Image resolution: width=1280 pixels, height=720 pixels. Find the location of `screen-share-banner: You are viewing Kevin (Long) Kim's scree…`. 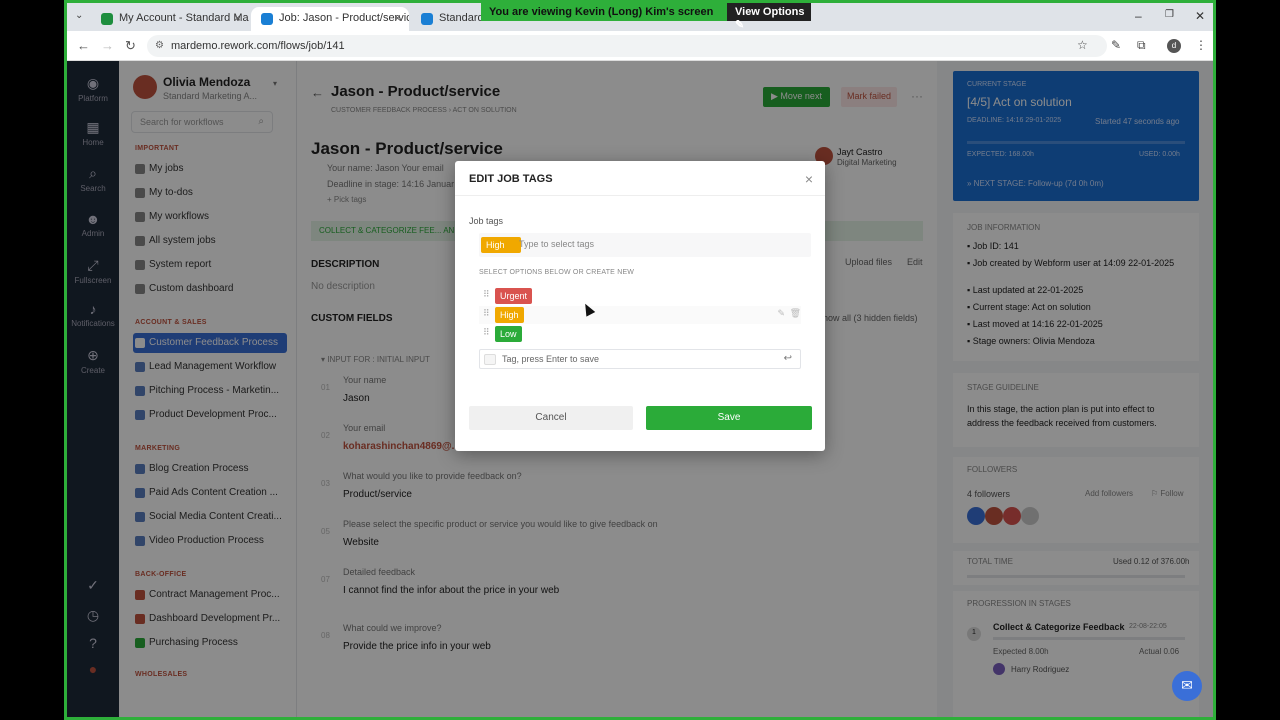

screen-share-banner: You are viewing Kevin (Long) Kim's scree… is located at coordinates (646, 17).